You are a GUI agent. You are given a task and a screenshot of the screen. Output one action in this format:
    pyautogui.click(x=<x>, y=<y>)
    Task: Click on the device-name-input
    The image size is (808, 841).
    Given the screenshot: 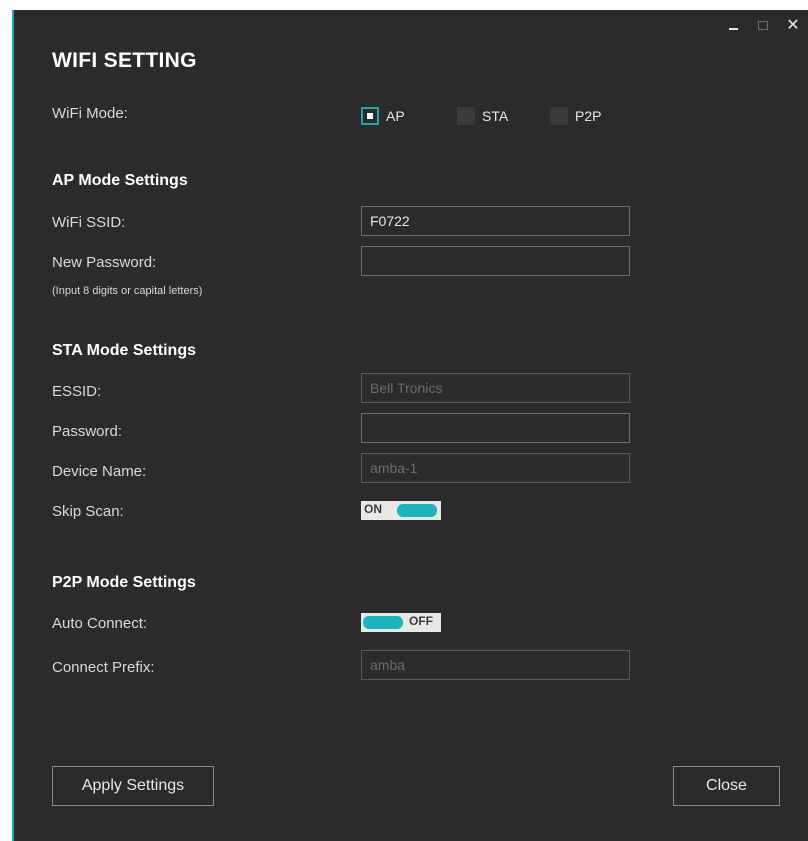 What is the action you would take?
    pyautogui.click(x=495, y=468)
    